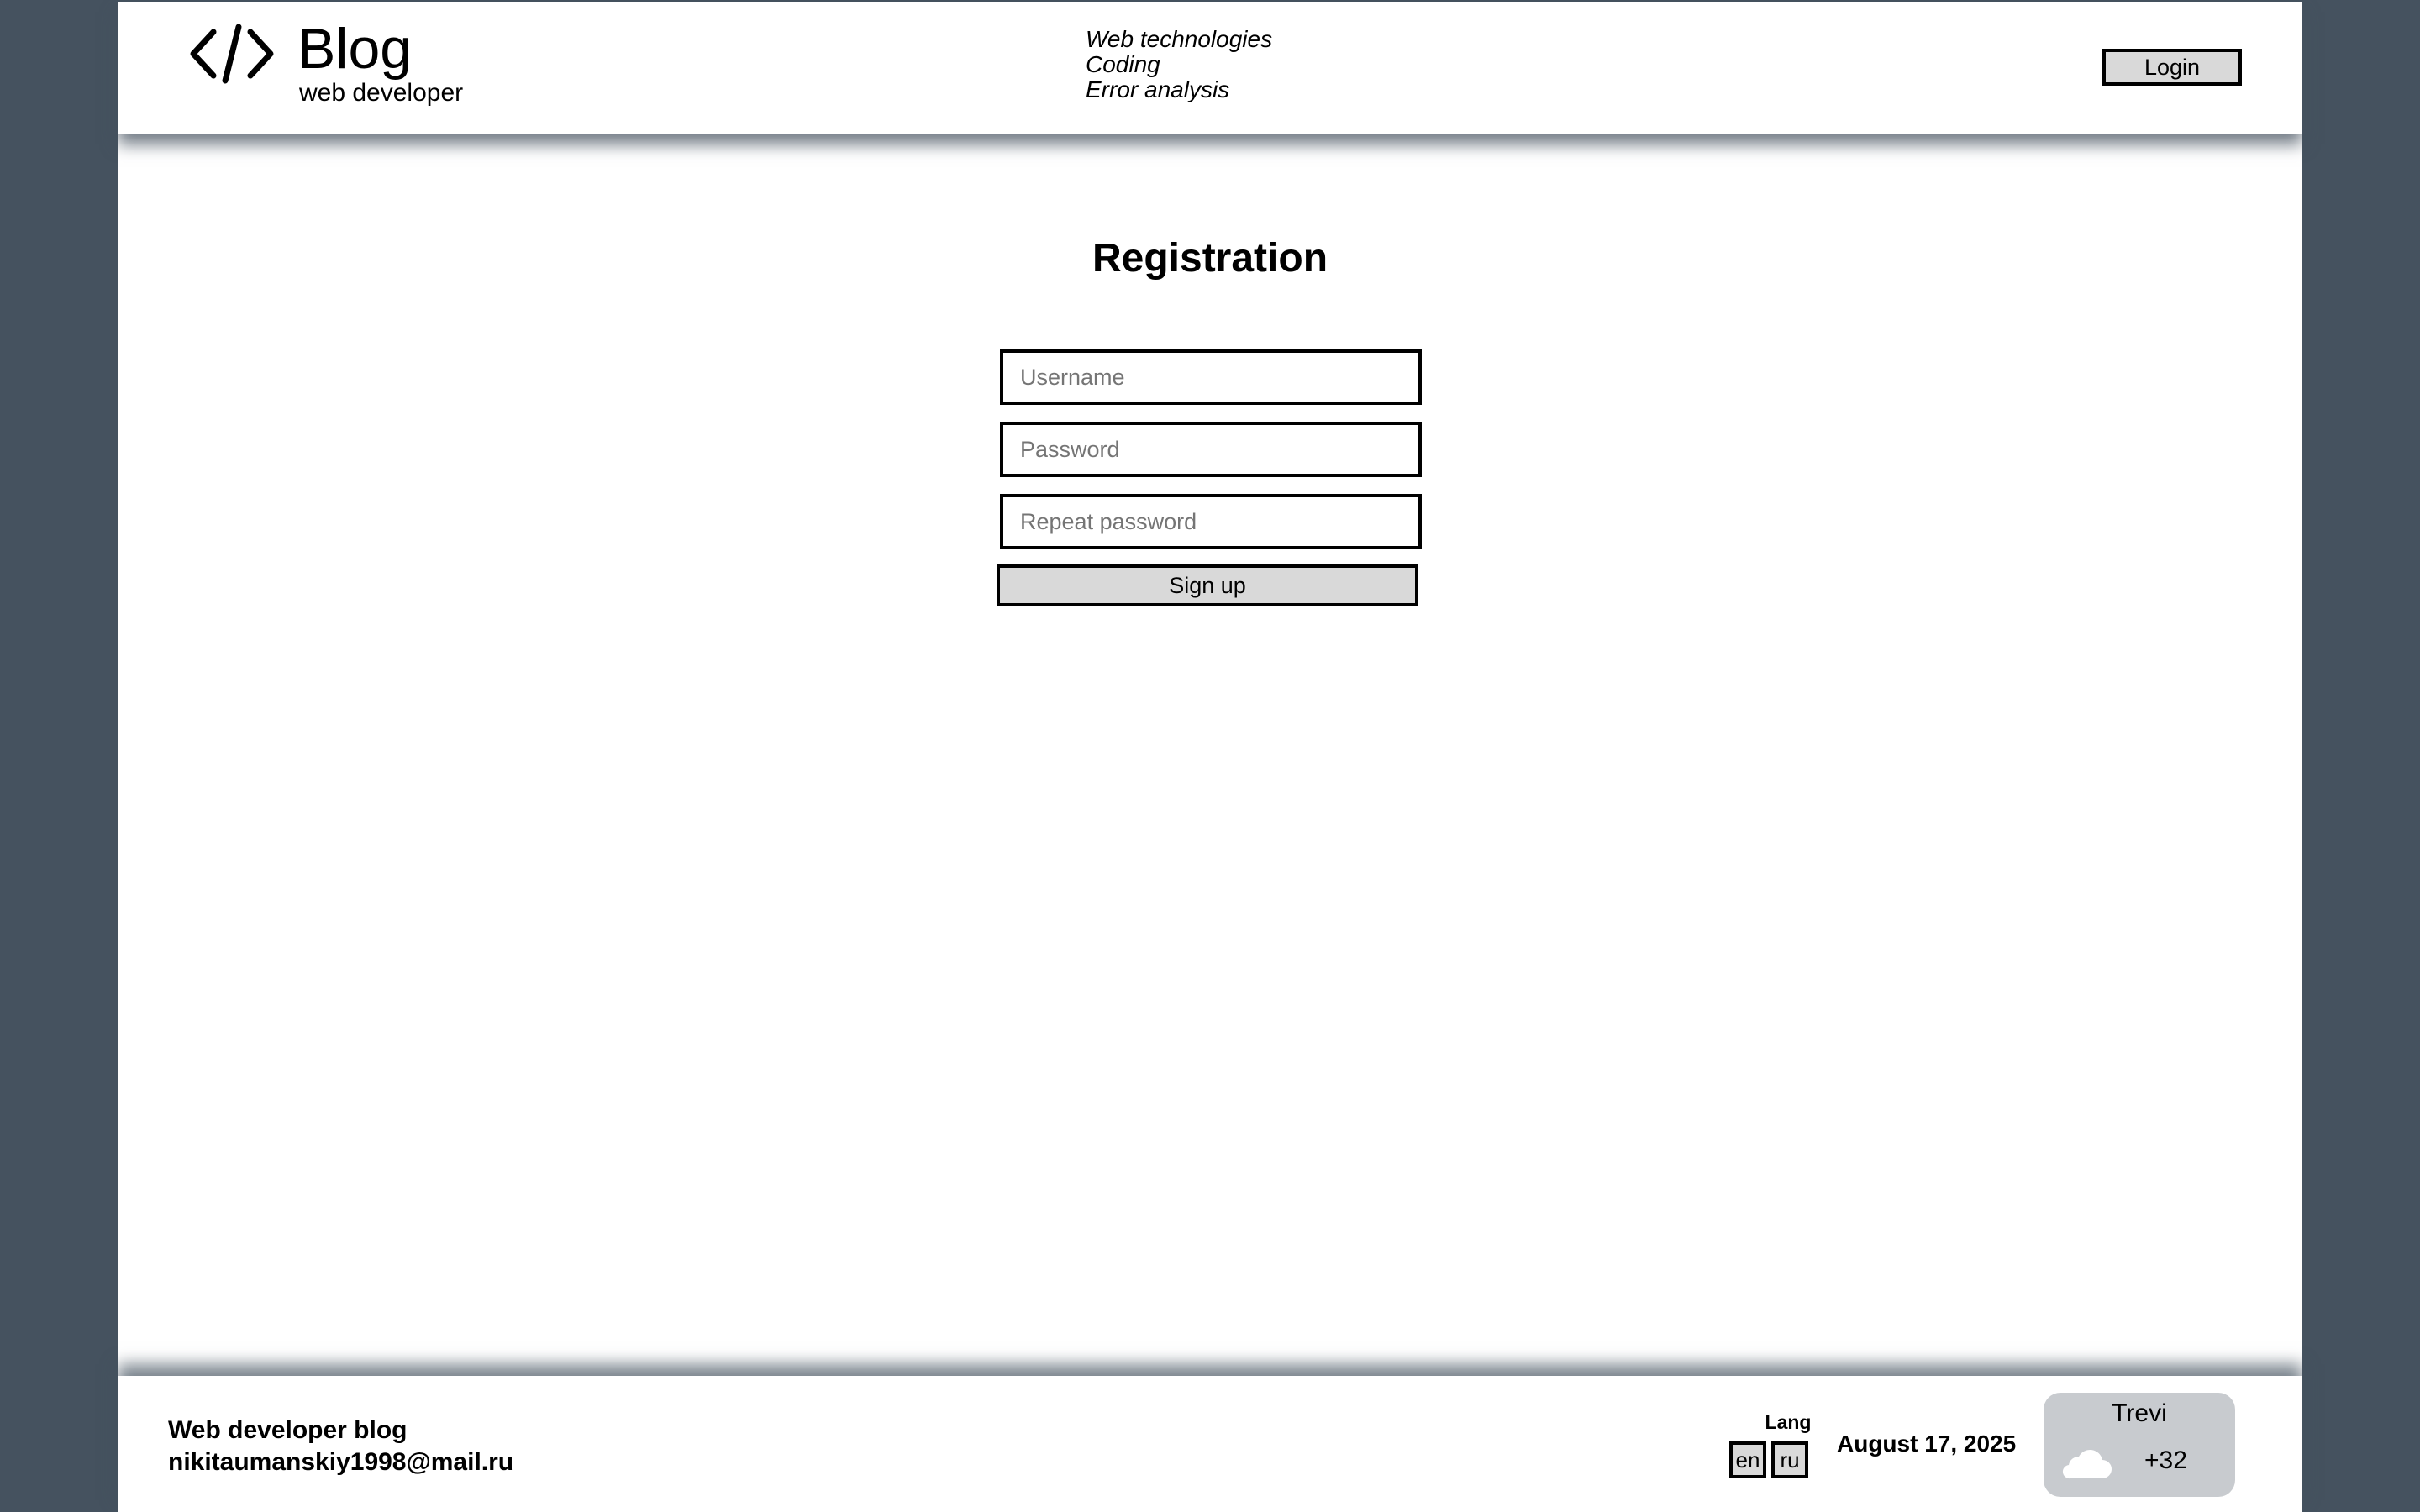 Image resolution: width=2420 pixels, height=1512 pixels. I want to click on brand-subtitle: web developer, so click(382, 93).